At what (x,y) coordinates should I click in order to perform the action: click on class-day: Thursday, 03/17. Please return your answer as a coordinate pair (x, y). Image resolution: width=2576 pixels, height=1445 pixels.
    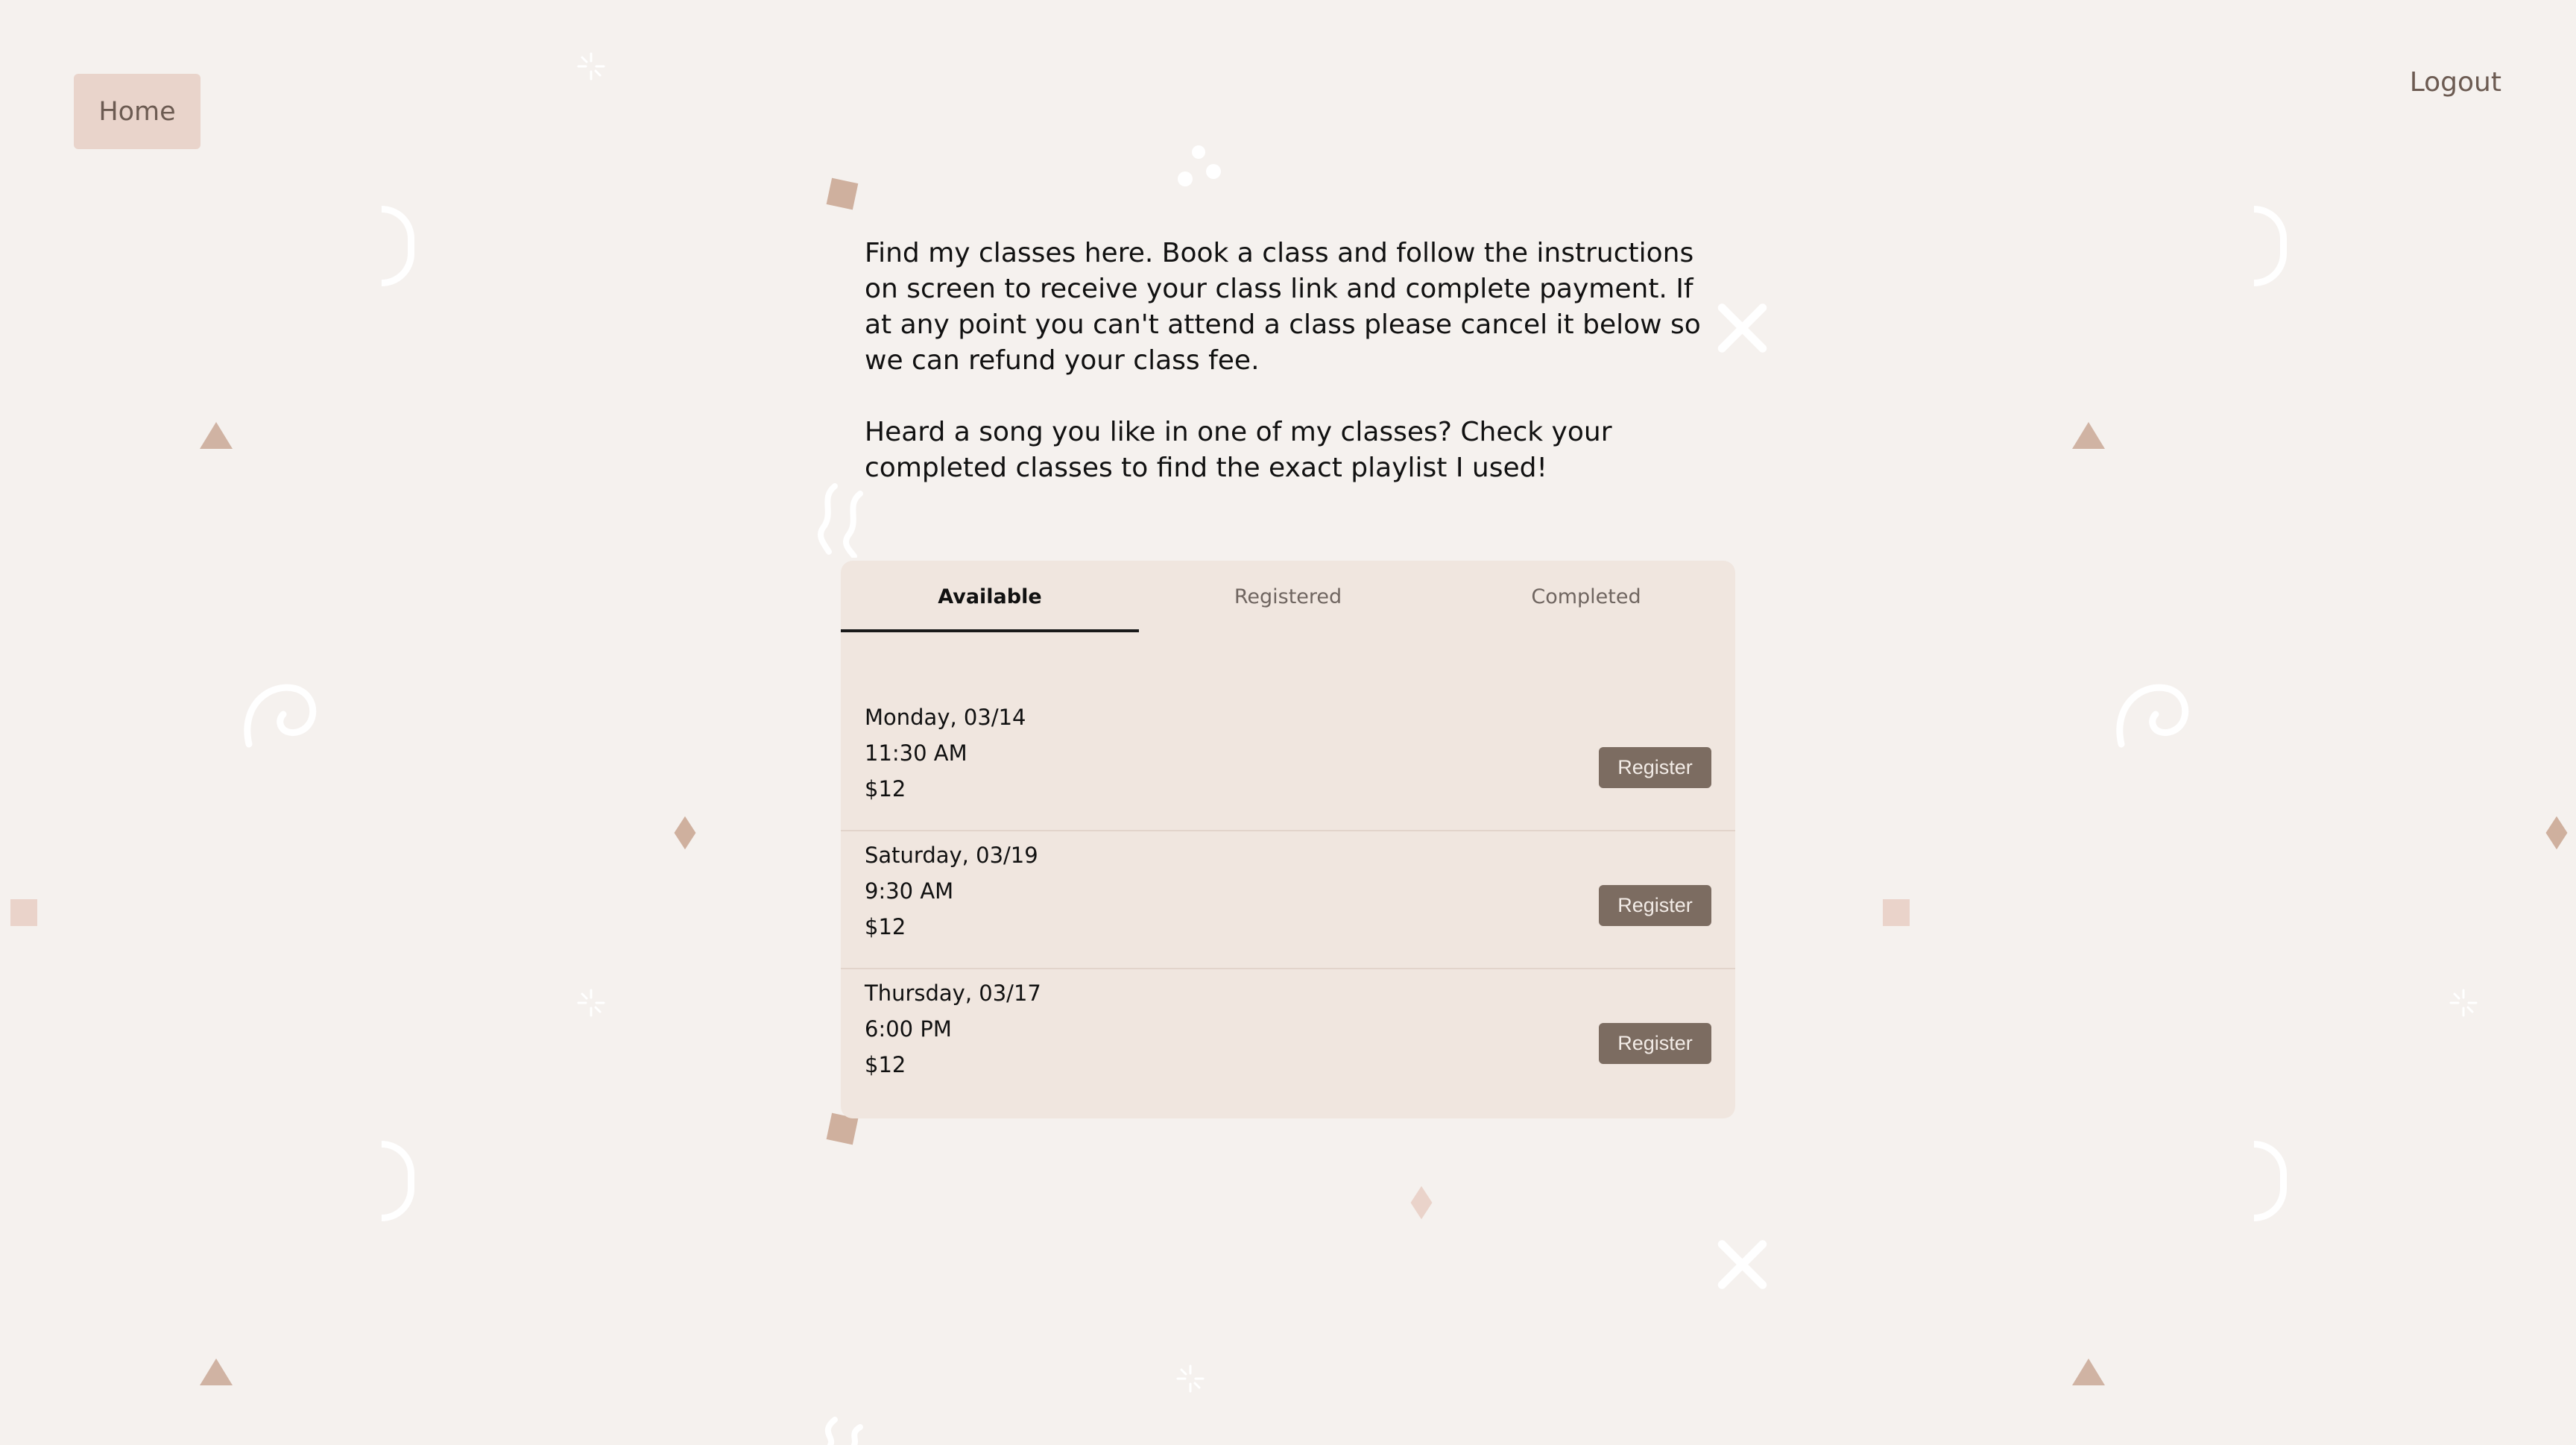
    Looking at the image, I should click on (953, 993).